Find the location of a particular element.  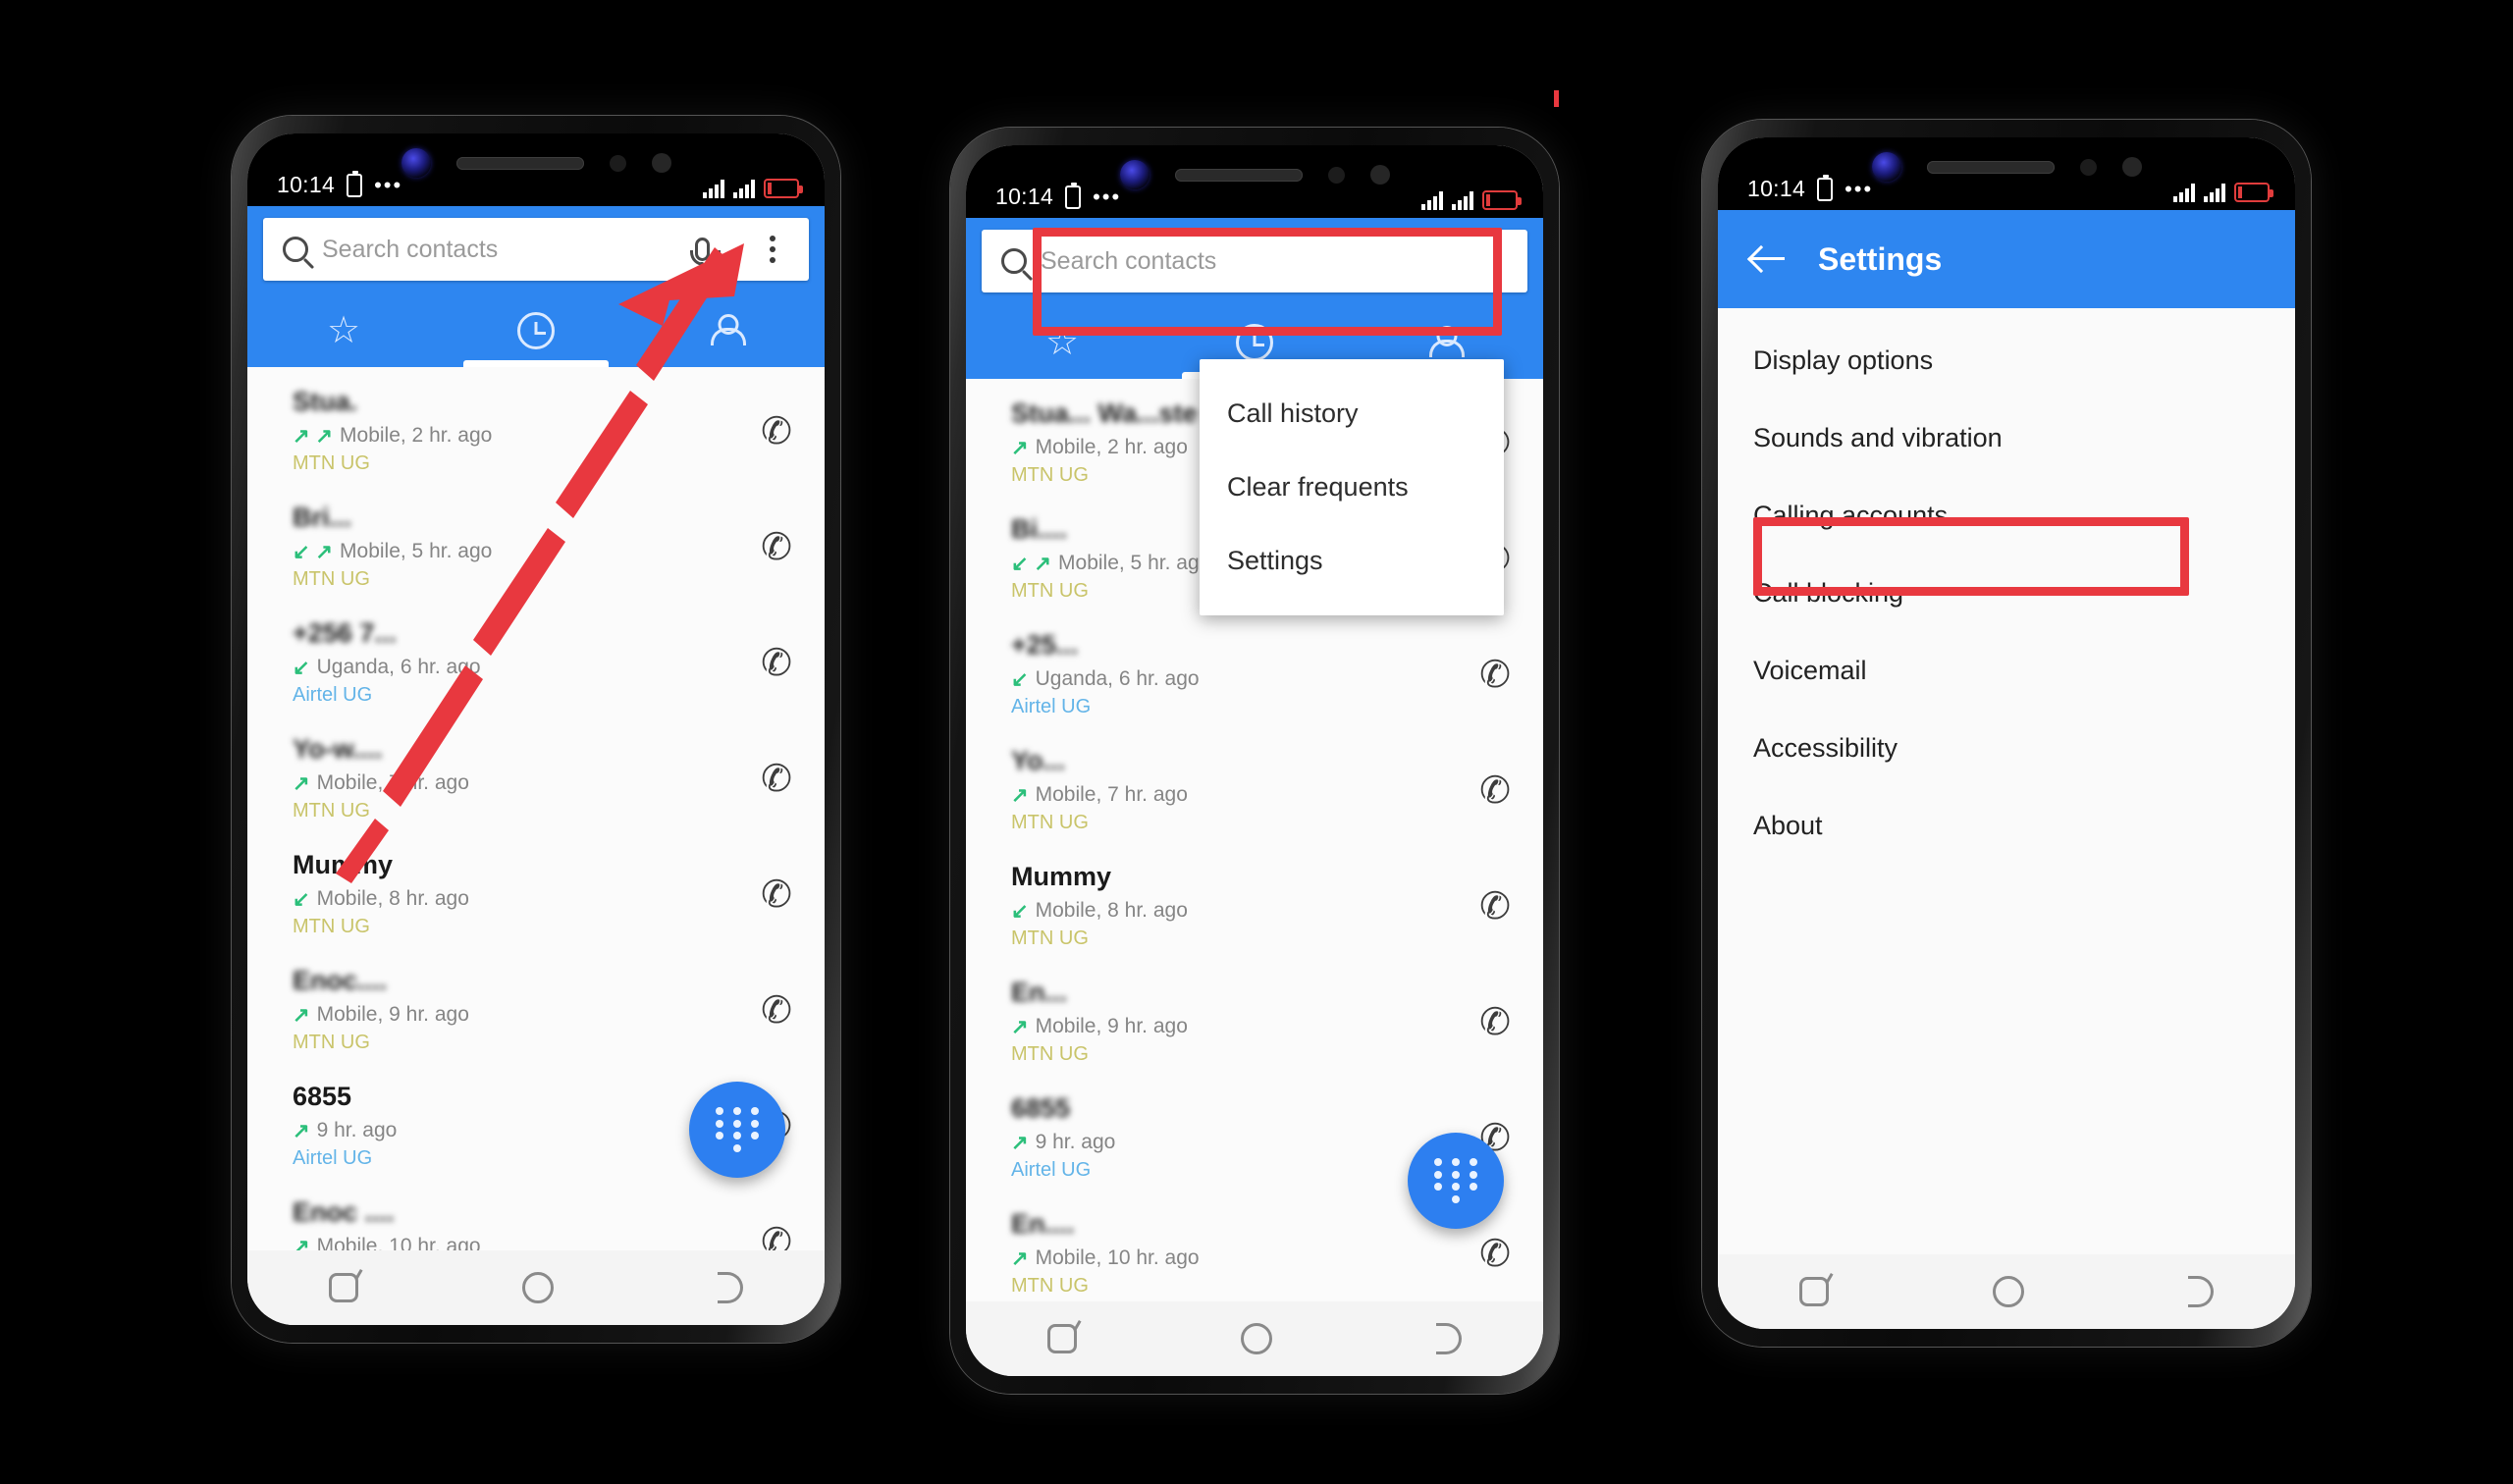

settings-item-accessibility: Accessibility is located at coordinates (2007, 748).